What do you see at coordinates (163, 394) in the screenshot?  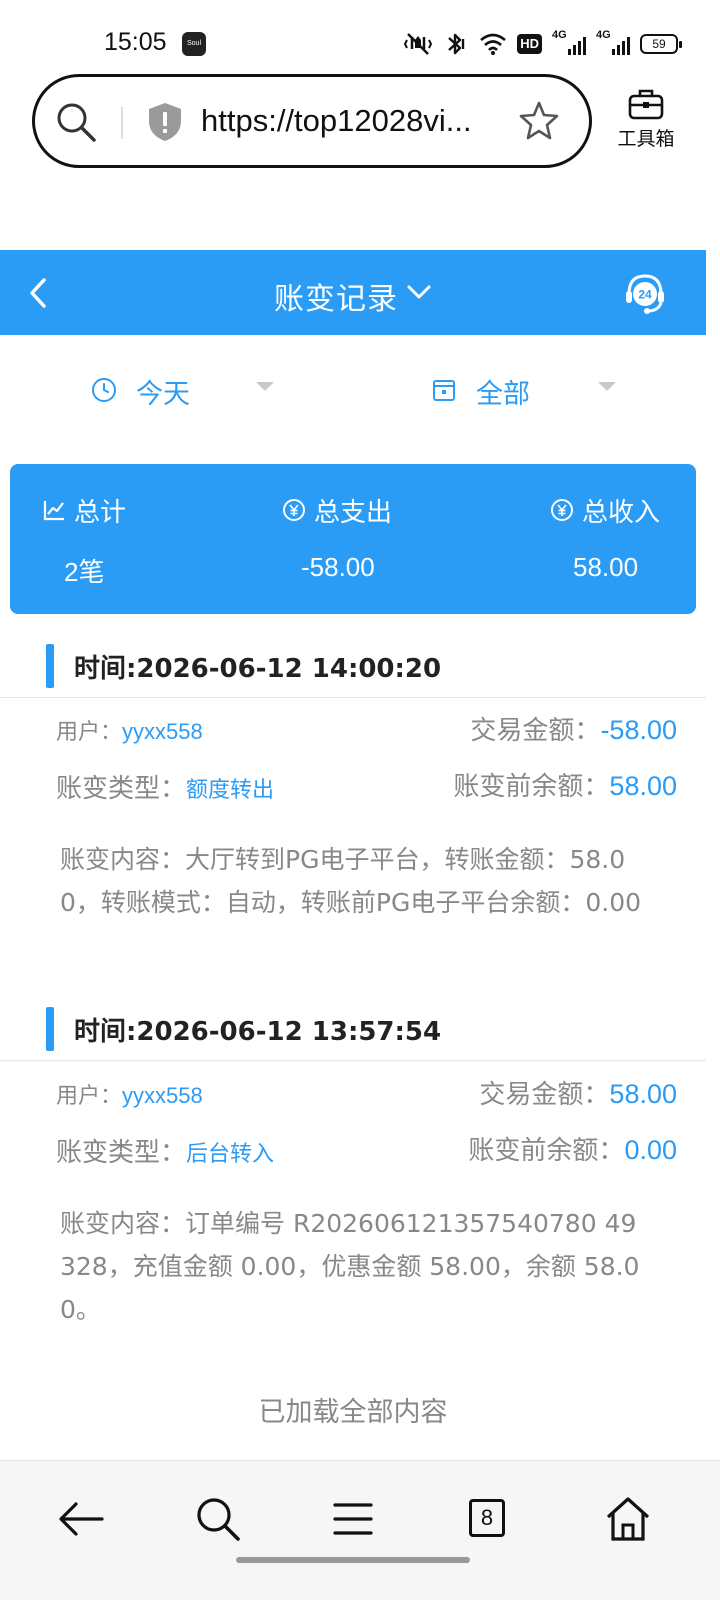 I see `date-filter-label: 今天` at bounding box center [163, 394].